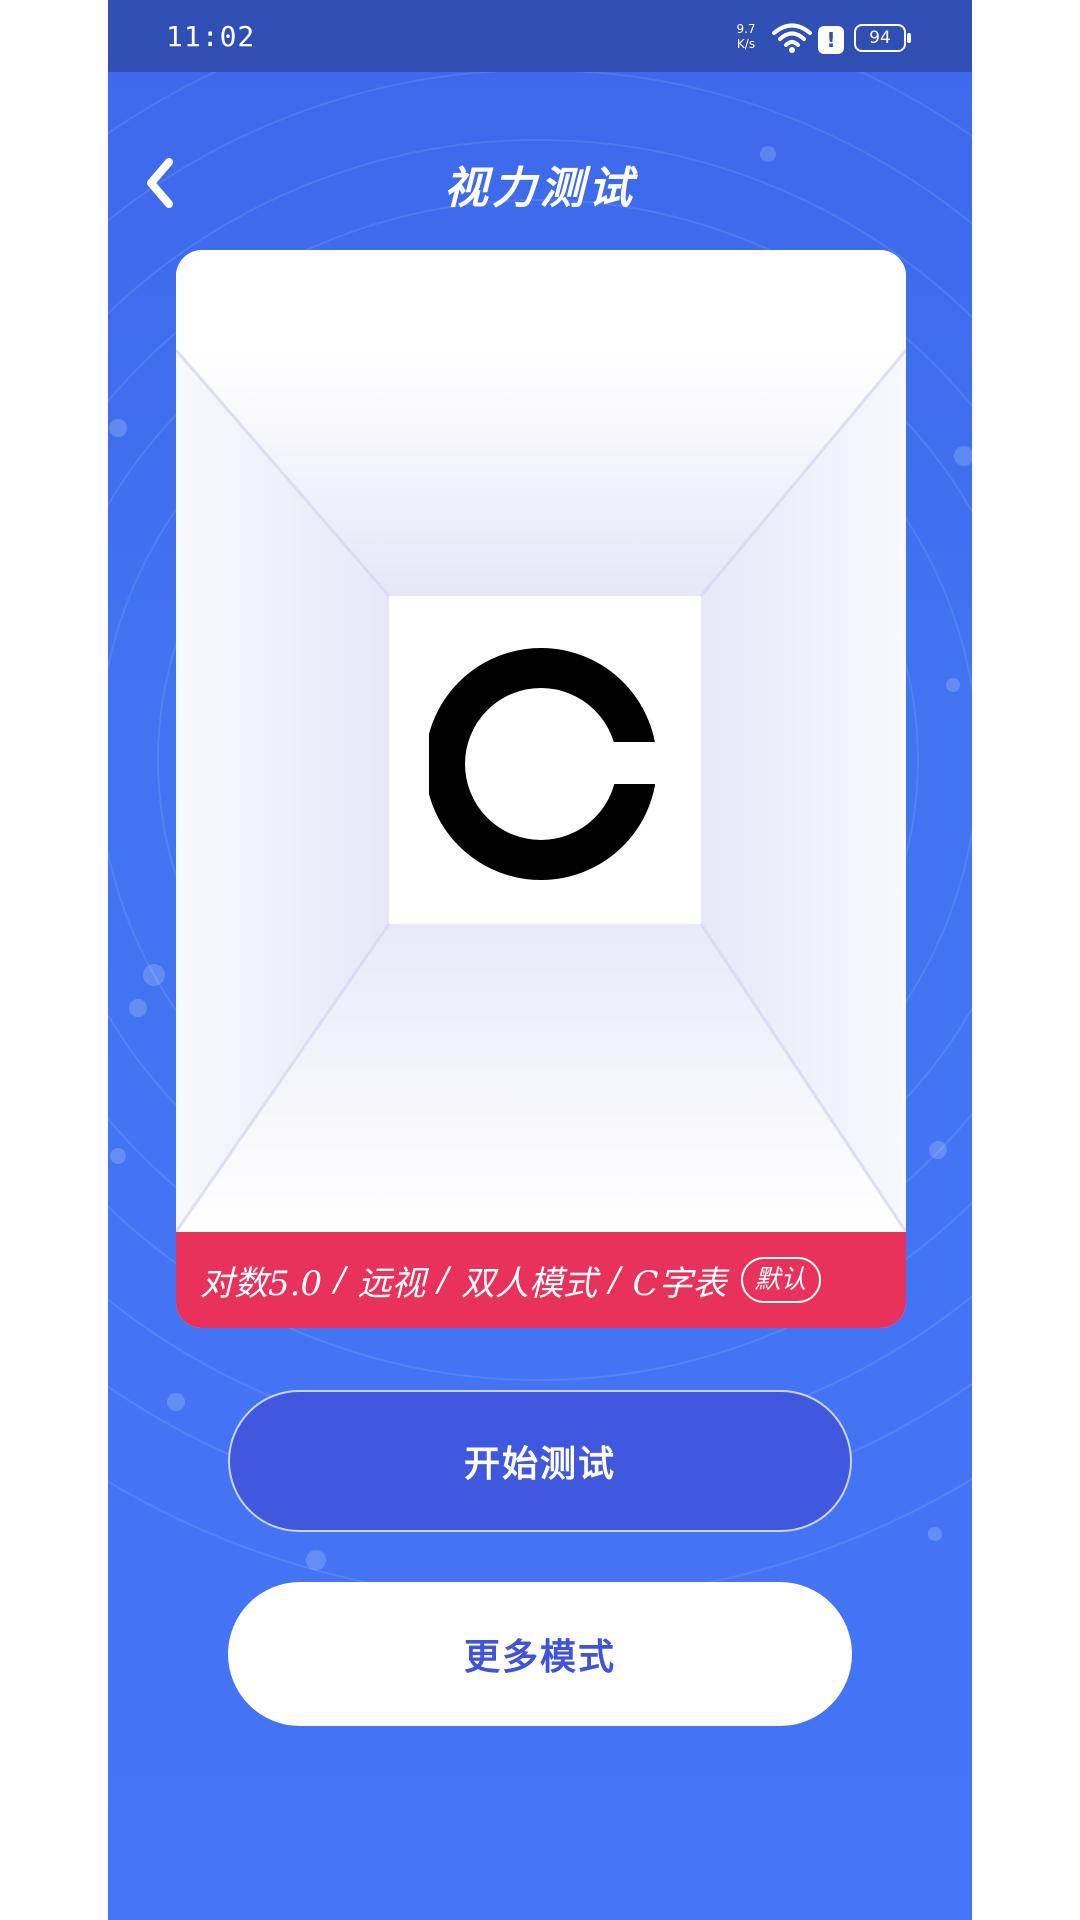 This screenshot has width=1080, height=1920. What do you see at coordinates (540, 1461) in the screenshot?
I see `start-test-button: 开始测试` at bounding box center [540, 1461].